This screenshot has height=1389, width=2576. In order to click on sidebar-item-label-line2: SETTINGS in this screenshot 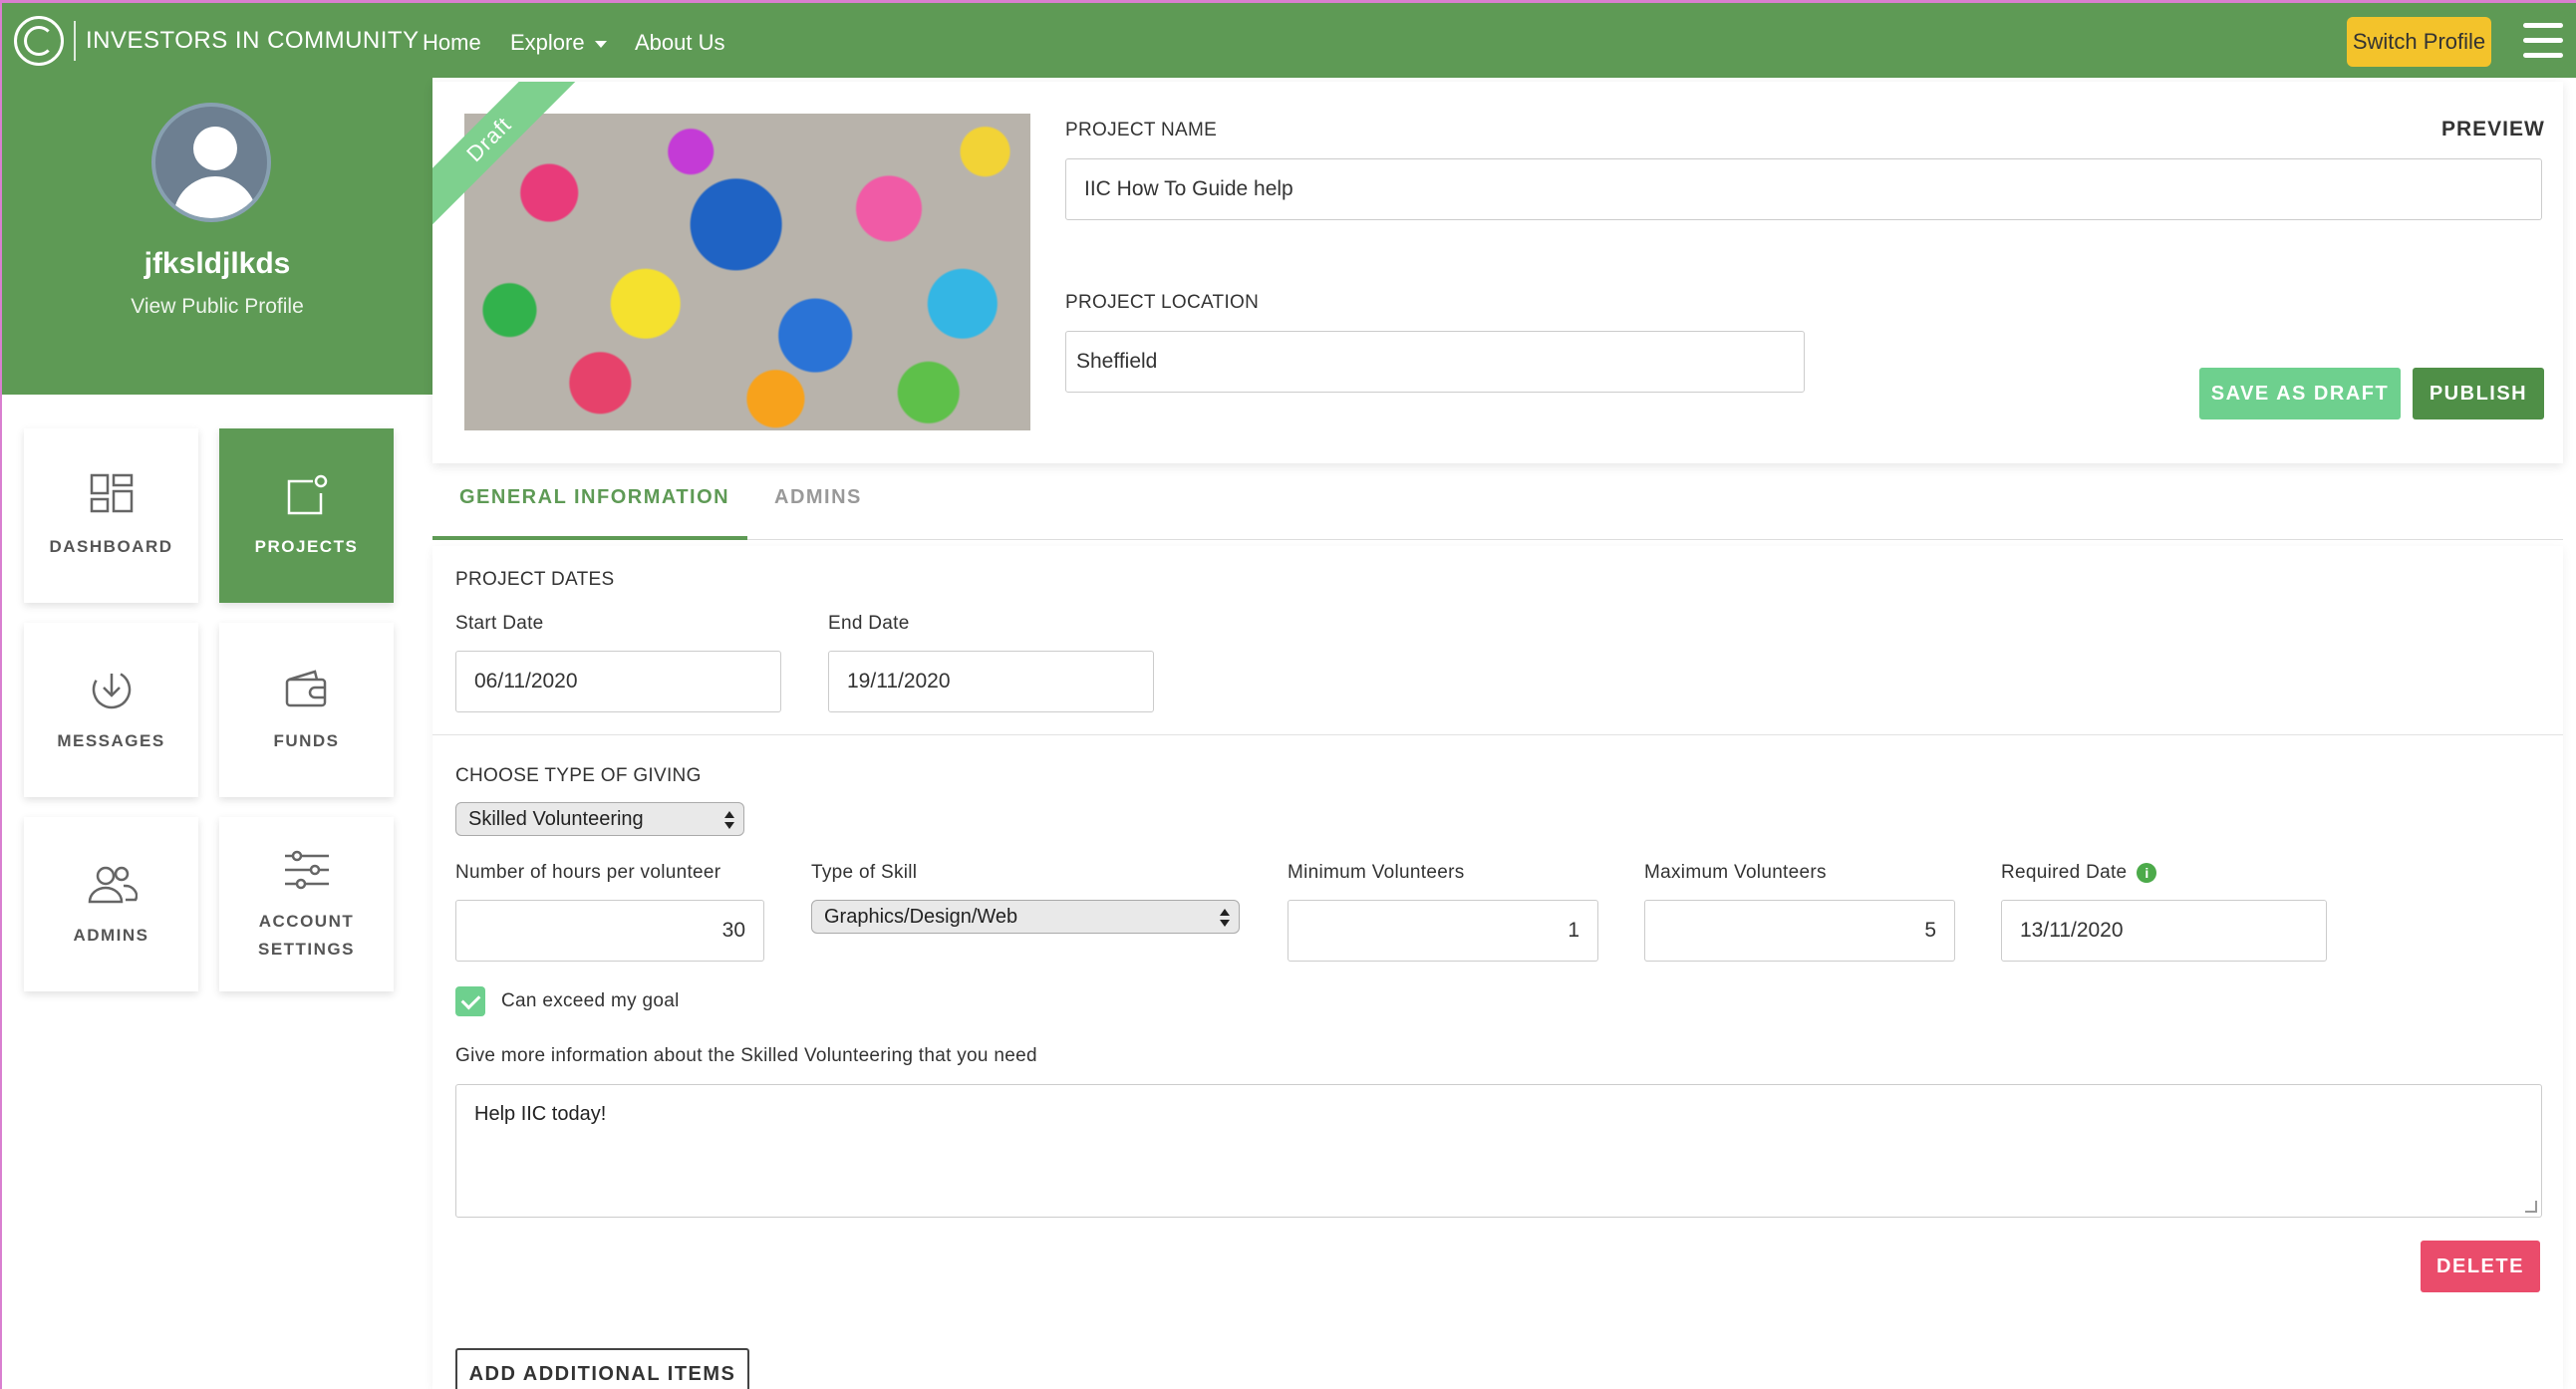, I will do `click(306, 949)`.